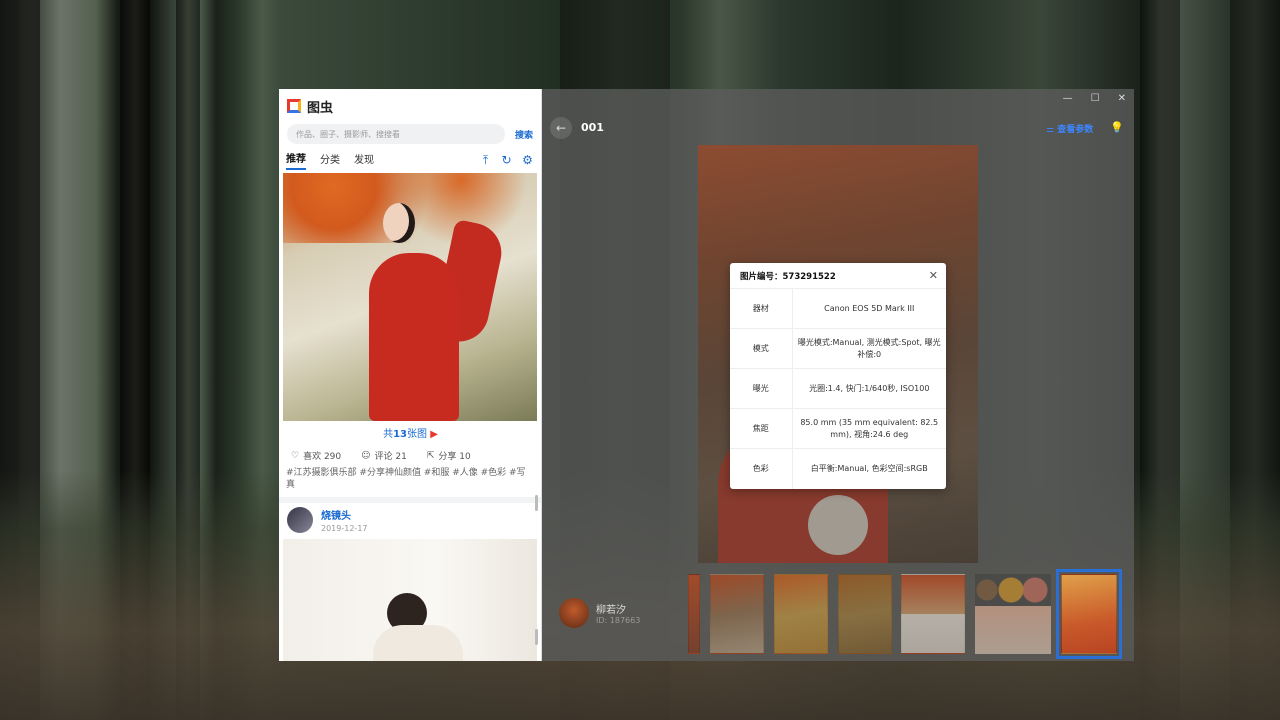 Image resolution: width=1280 pixels, height=720 pixels. What do you see at coordinates (1089, 614) in the screenshot?
I see `thumbnail-selected` at bounding box center [1089, 614].